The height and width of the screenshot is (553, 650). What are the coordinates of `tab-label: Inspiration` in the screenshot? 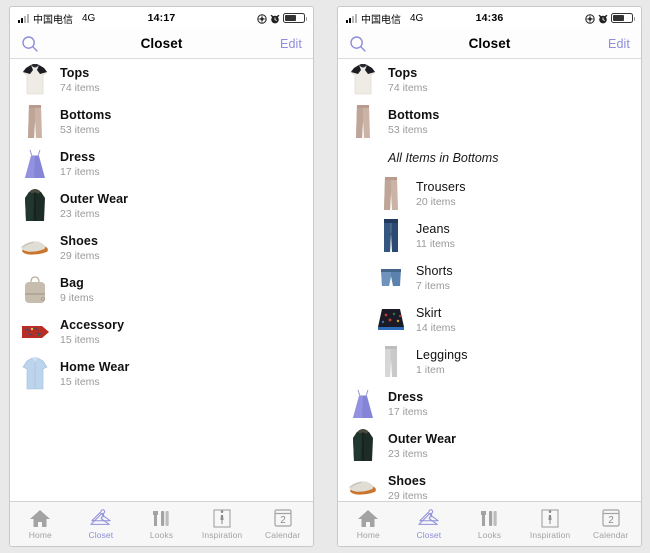 It's located at (222, 535).